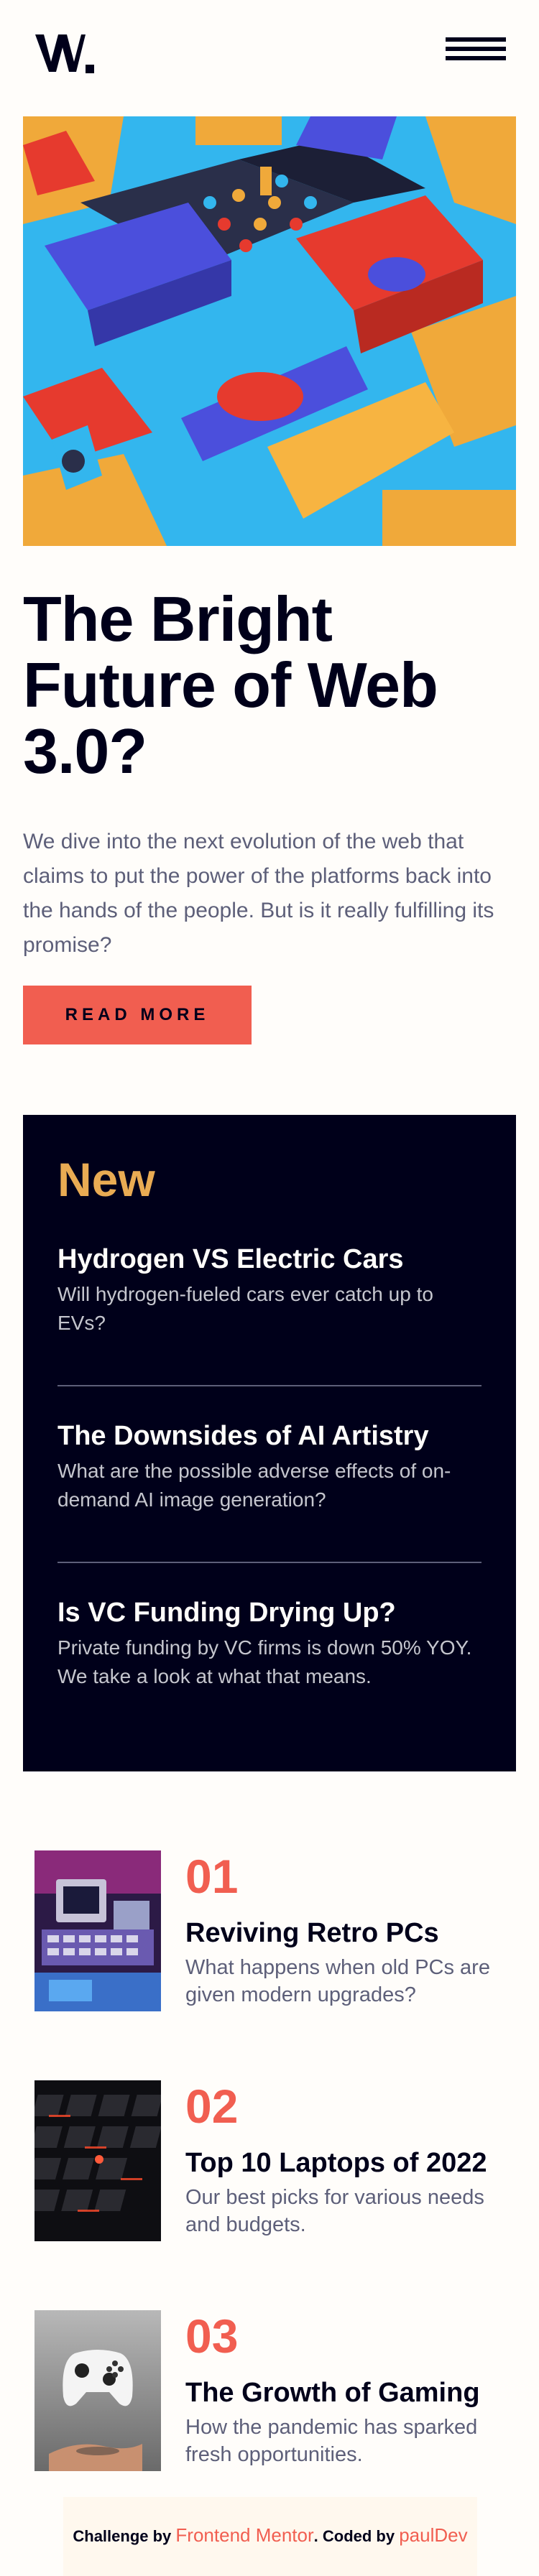 This screenshot has width=539, height=2576. Describe the element at coordinates (476, 39) in the screenshot. I see `hamburger-icon` at that location.